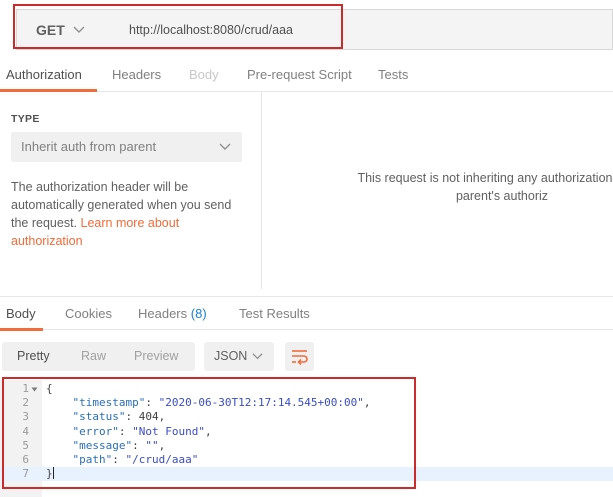  I want to click on text-cursor, so click(53, 473).